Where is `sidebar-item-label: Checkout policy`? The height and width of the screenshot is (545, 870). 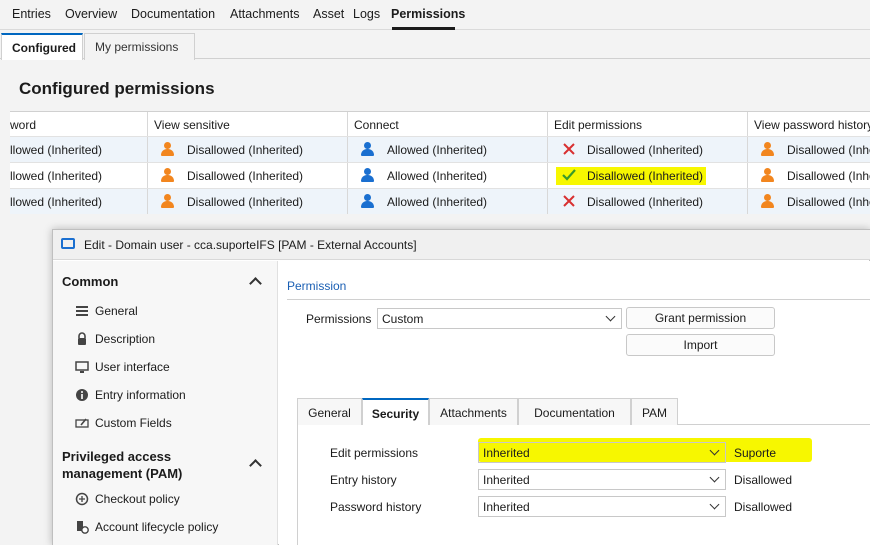 sidebar-item-label: Checkout policy is located at coordinates (137, 499).